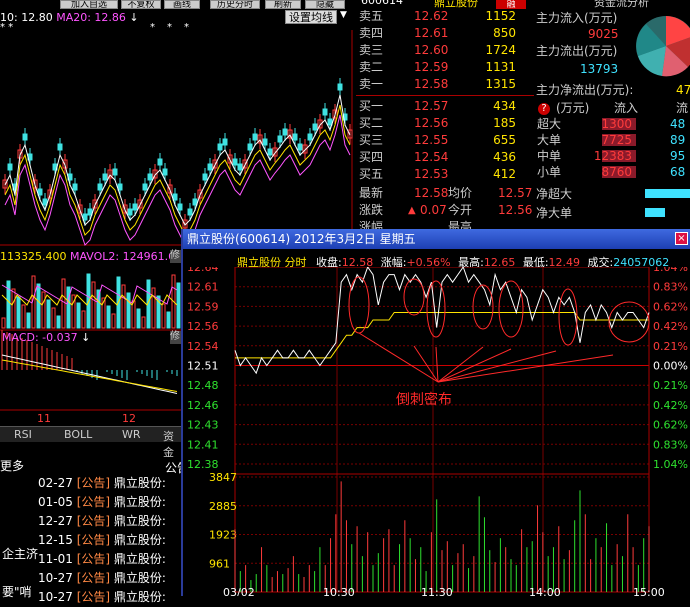  I want to click on fund-in-value: 1300, so click(616, 124).